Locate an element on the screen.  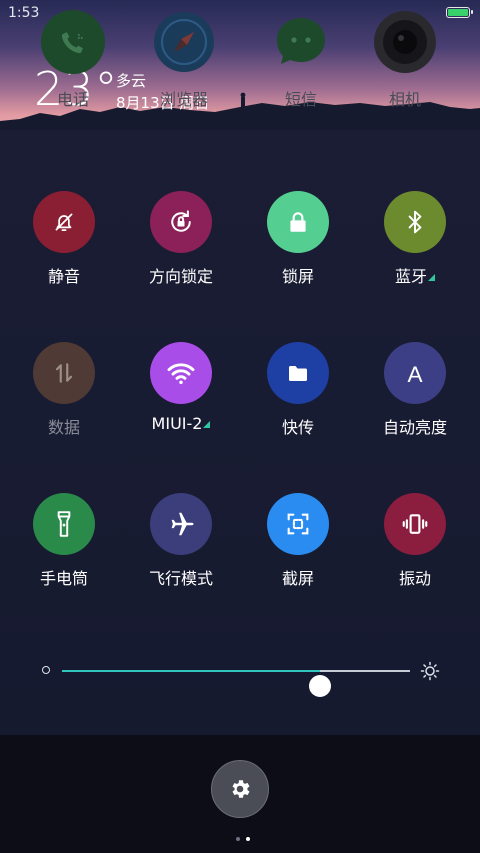
message-icon is located at coordinates (301, 42).